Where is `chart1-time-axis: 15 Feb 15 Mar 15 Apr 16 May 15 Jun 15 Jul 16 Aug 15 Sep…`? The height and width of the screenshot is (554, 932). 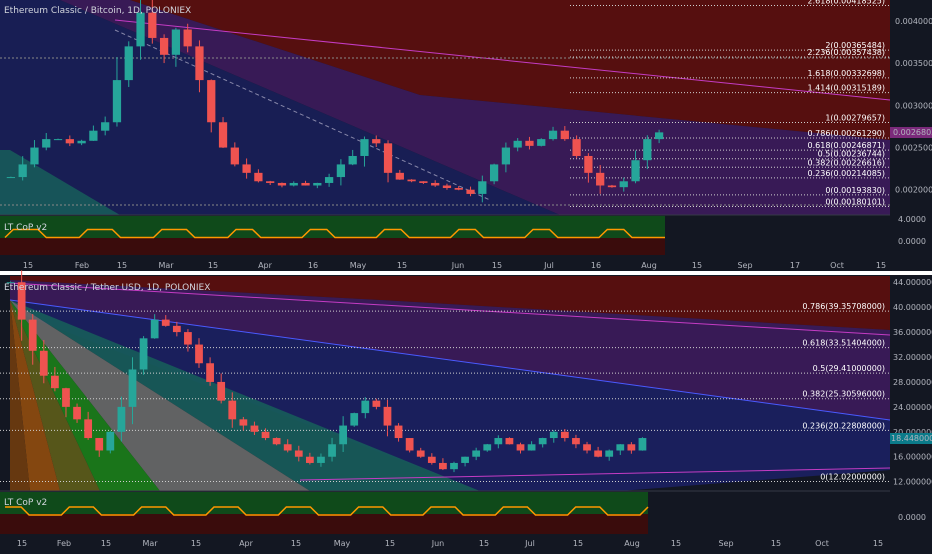
chart1-time-axis: 15 Feb 15 Mar 15 Apr 16 May 15 Jun 15 Jul 16 Aug 15 Sep… is located at coordinates (445, 264).